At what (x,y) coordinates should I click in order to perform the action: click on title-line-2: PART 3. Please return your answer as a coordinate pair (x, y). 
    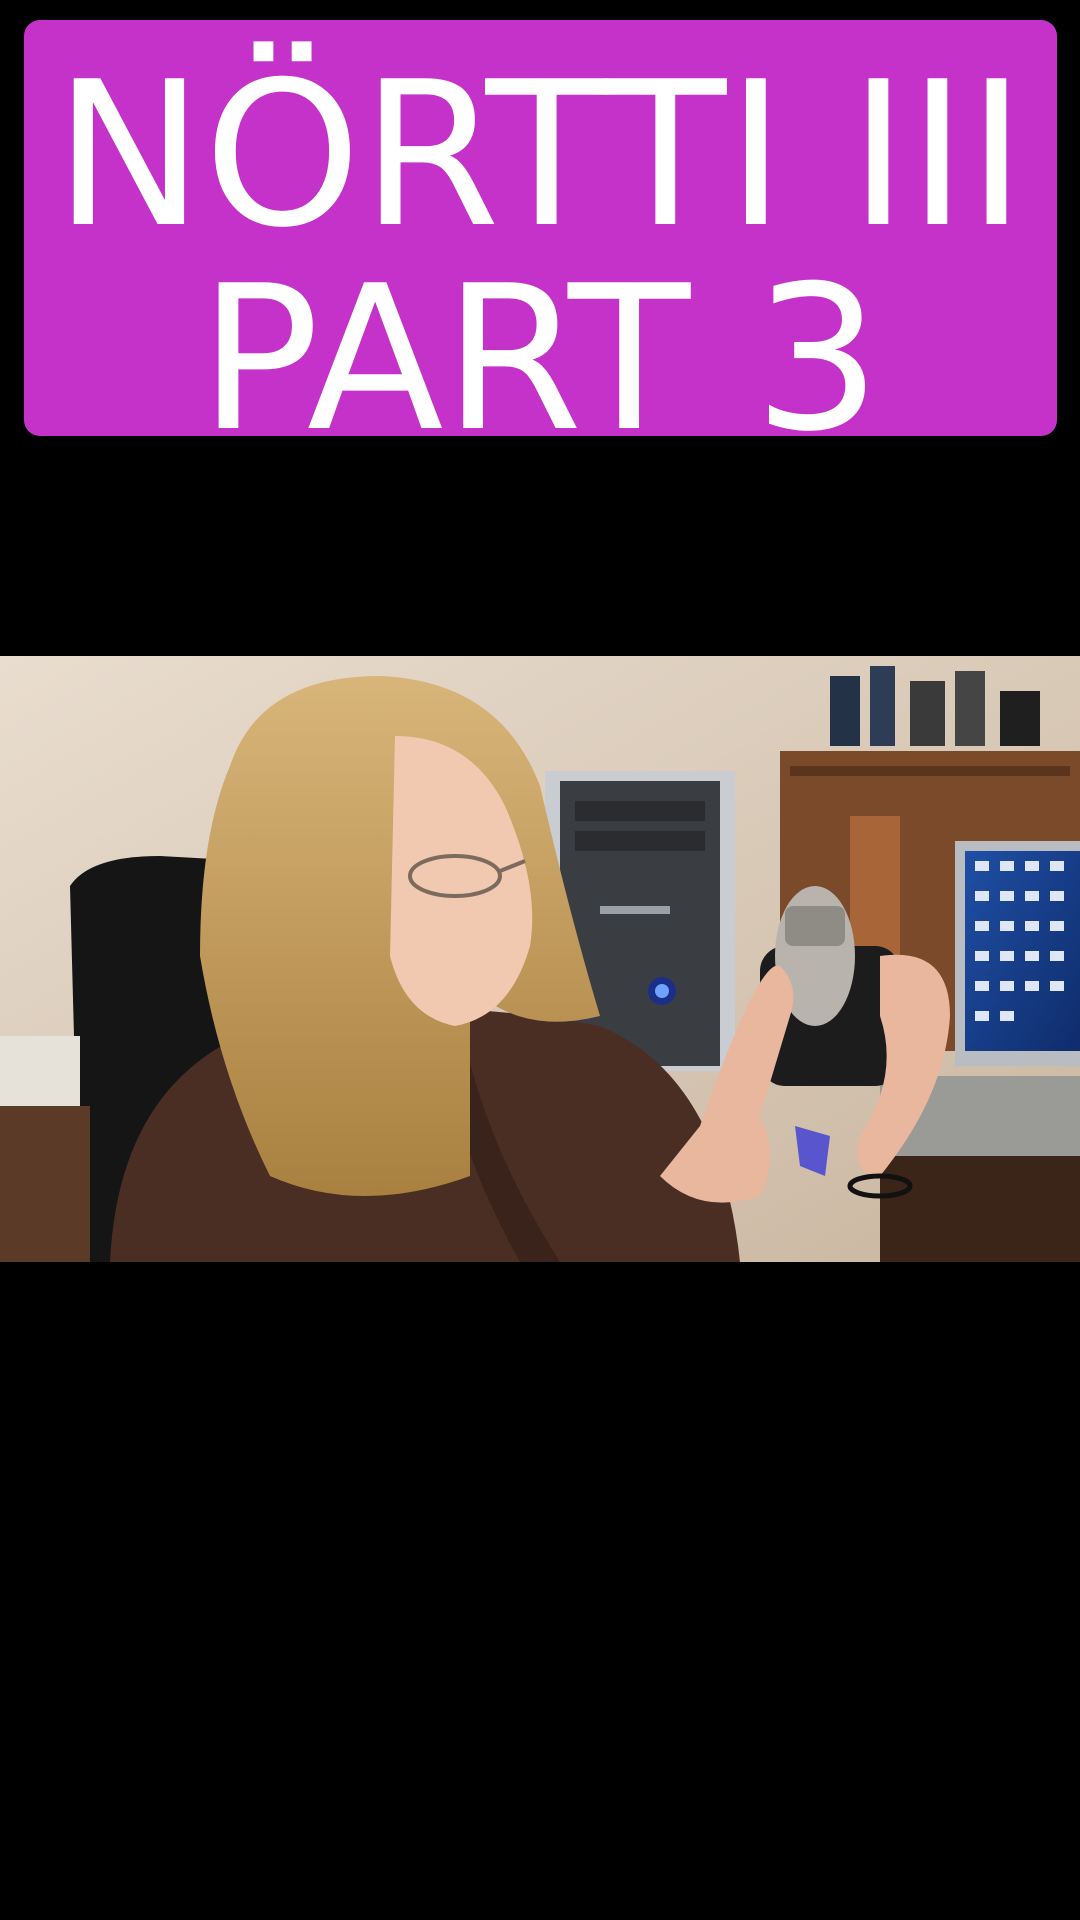
    Looking at the image, I should click on (540, 359).